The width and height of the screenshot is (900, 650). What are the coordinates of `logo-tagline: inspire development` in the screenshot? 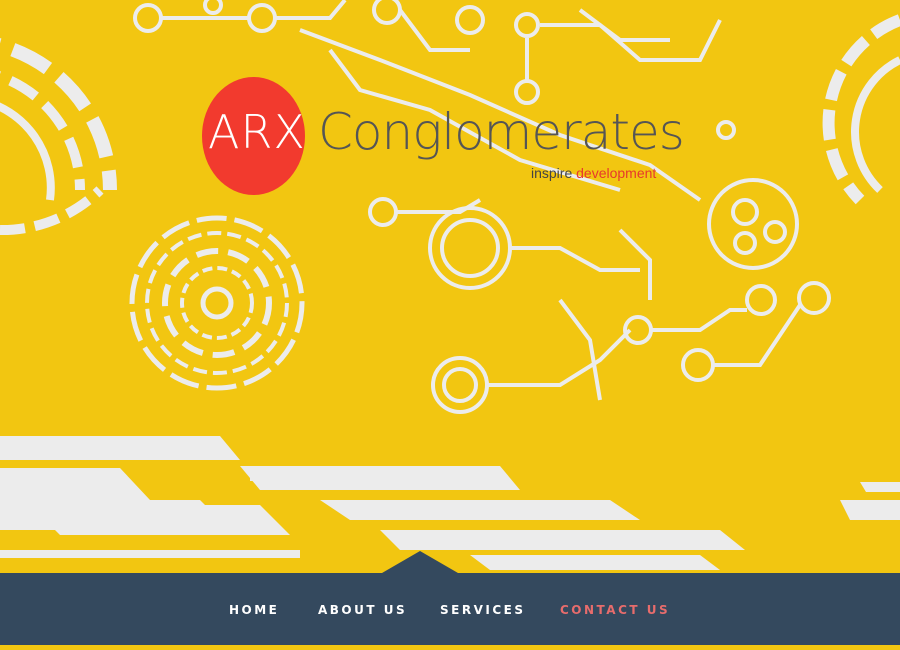 It's located at (593, 173).